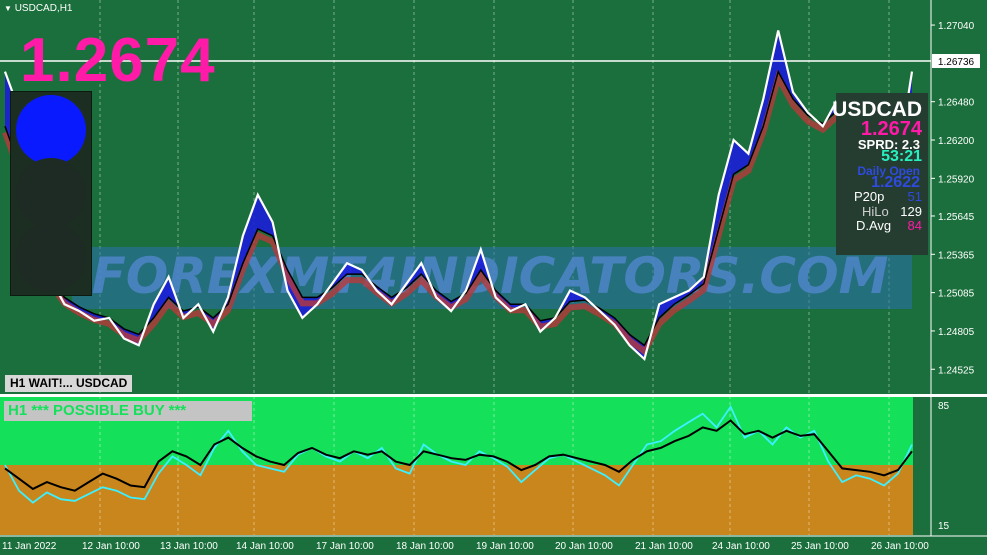 The height and width of the screenshot is (555, 987). What do you see at coordinates (914, 225) in the screenshot?
I see `info-row-value: 84` at bounding box center [914, 225].